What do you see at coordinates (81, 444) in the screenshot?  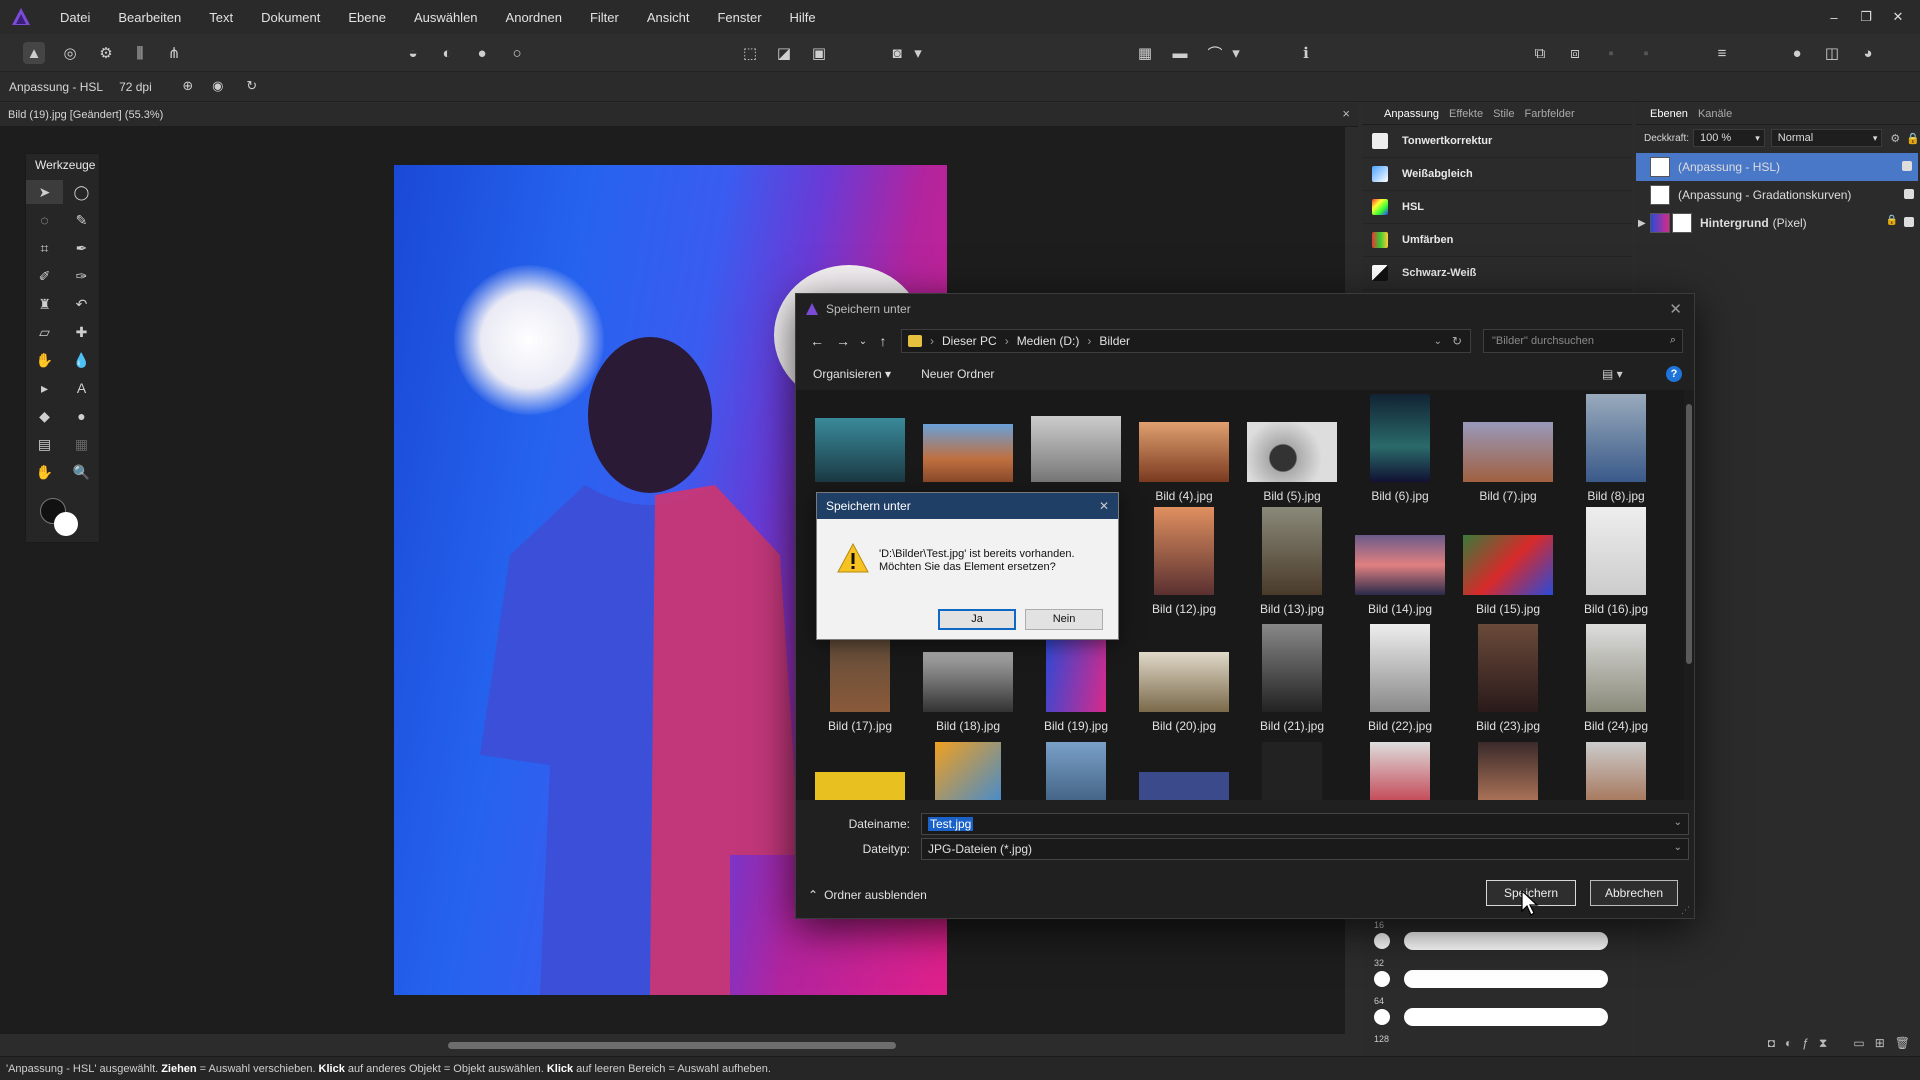 I see `perspective-icon: ▦` at bounding box center [81, 444].